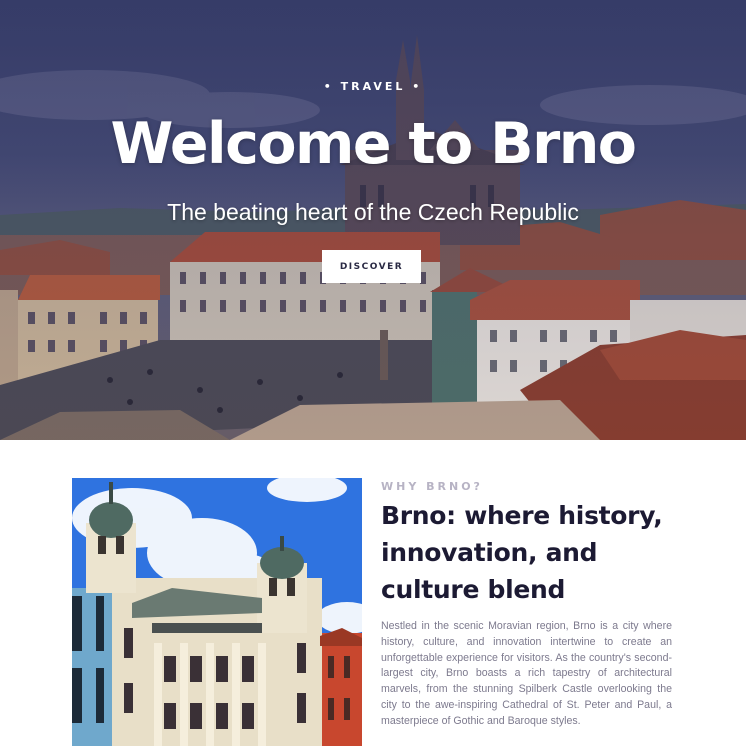  Describe the element at coordinates (373, 212) in the screenshot. I see `hero-subtitle: The beating heart of the Czech Republic` at that location.